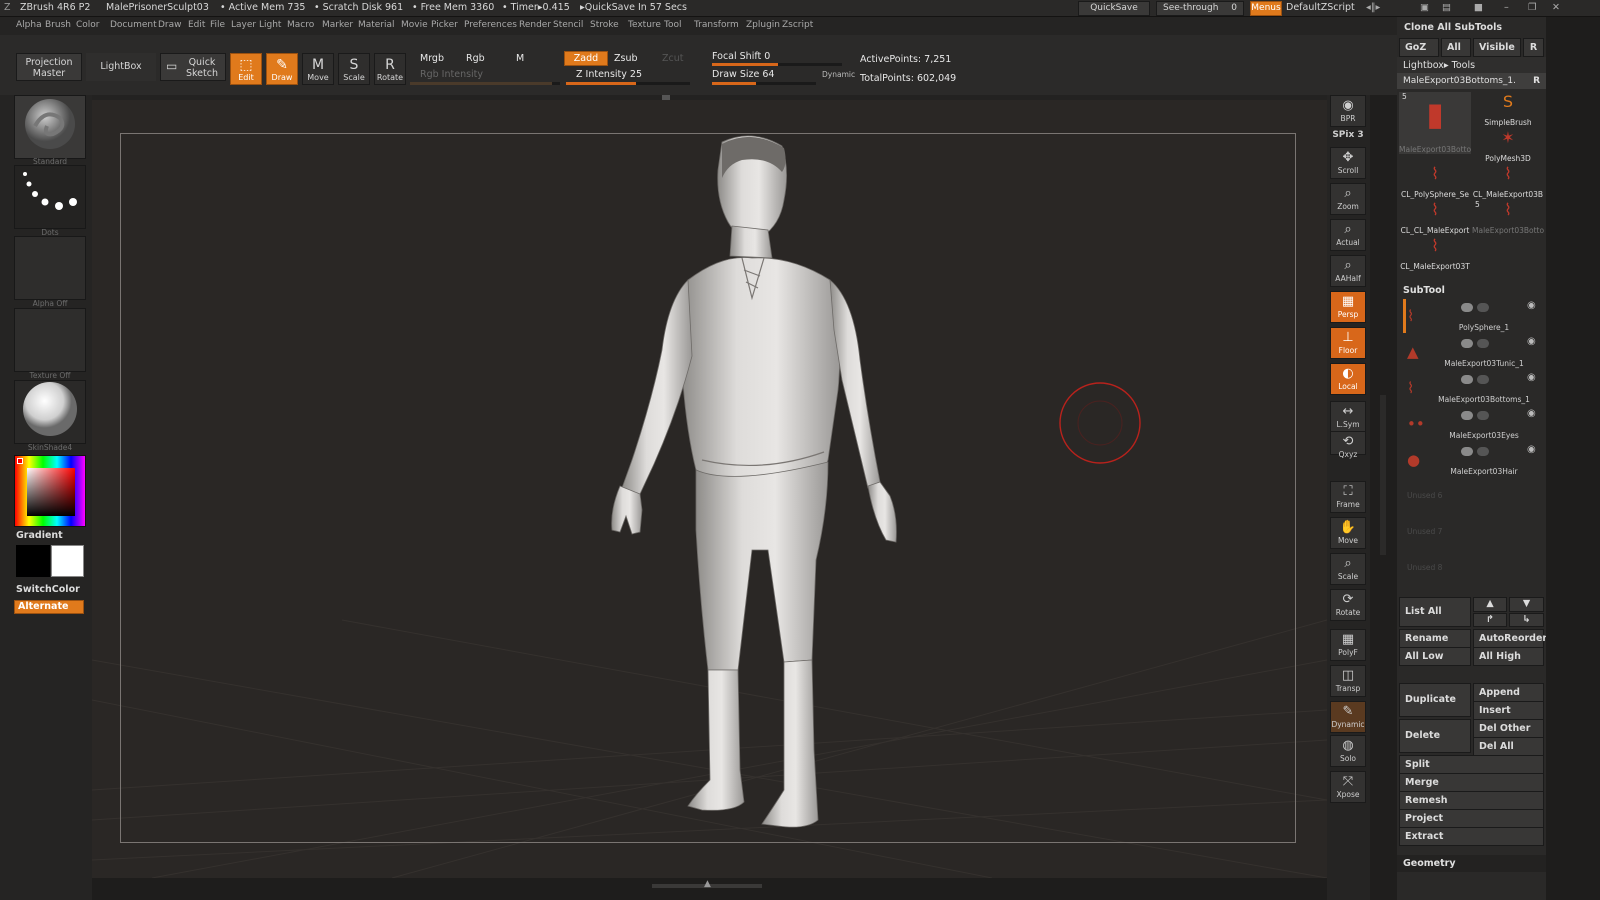  What do you see at coordinates (1471, 764) in the screenshot?
I see `split-button: Split` at bounding box center [1471, 764].